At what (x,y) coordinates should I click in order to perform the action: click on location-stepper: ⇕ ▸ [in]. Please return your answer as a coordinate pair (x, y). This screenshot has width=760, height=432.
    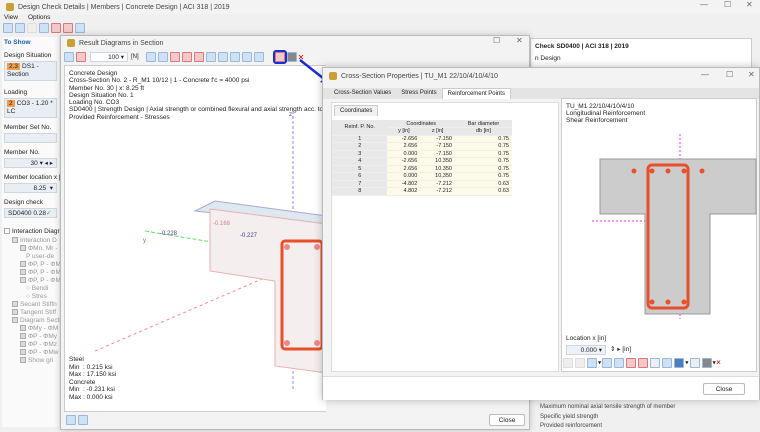
    Looking at the image, I should click on (620, 349).